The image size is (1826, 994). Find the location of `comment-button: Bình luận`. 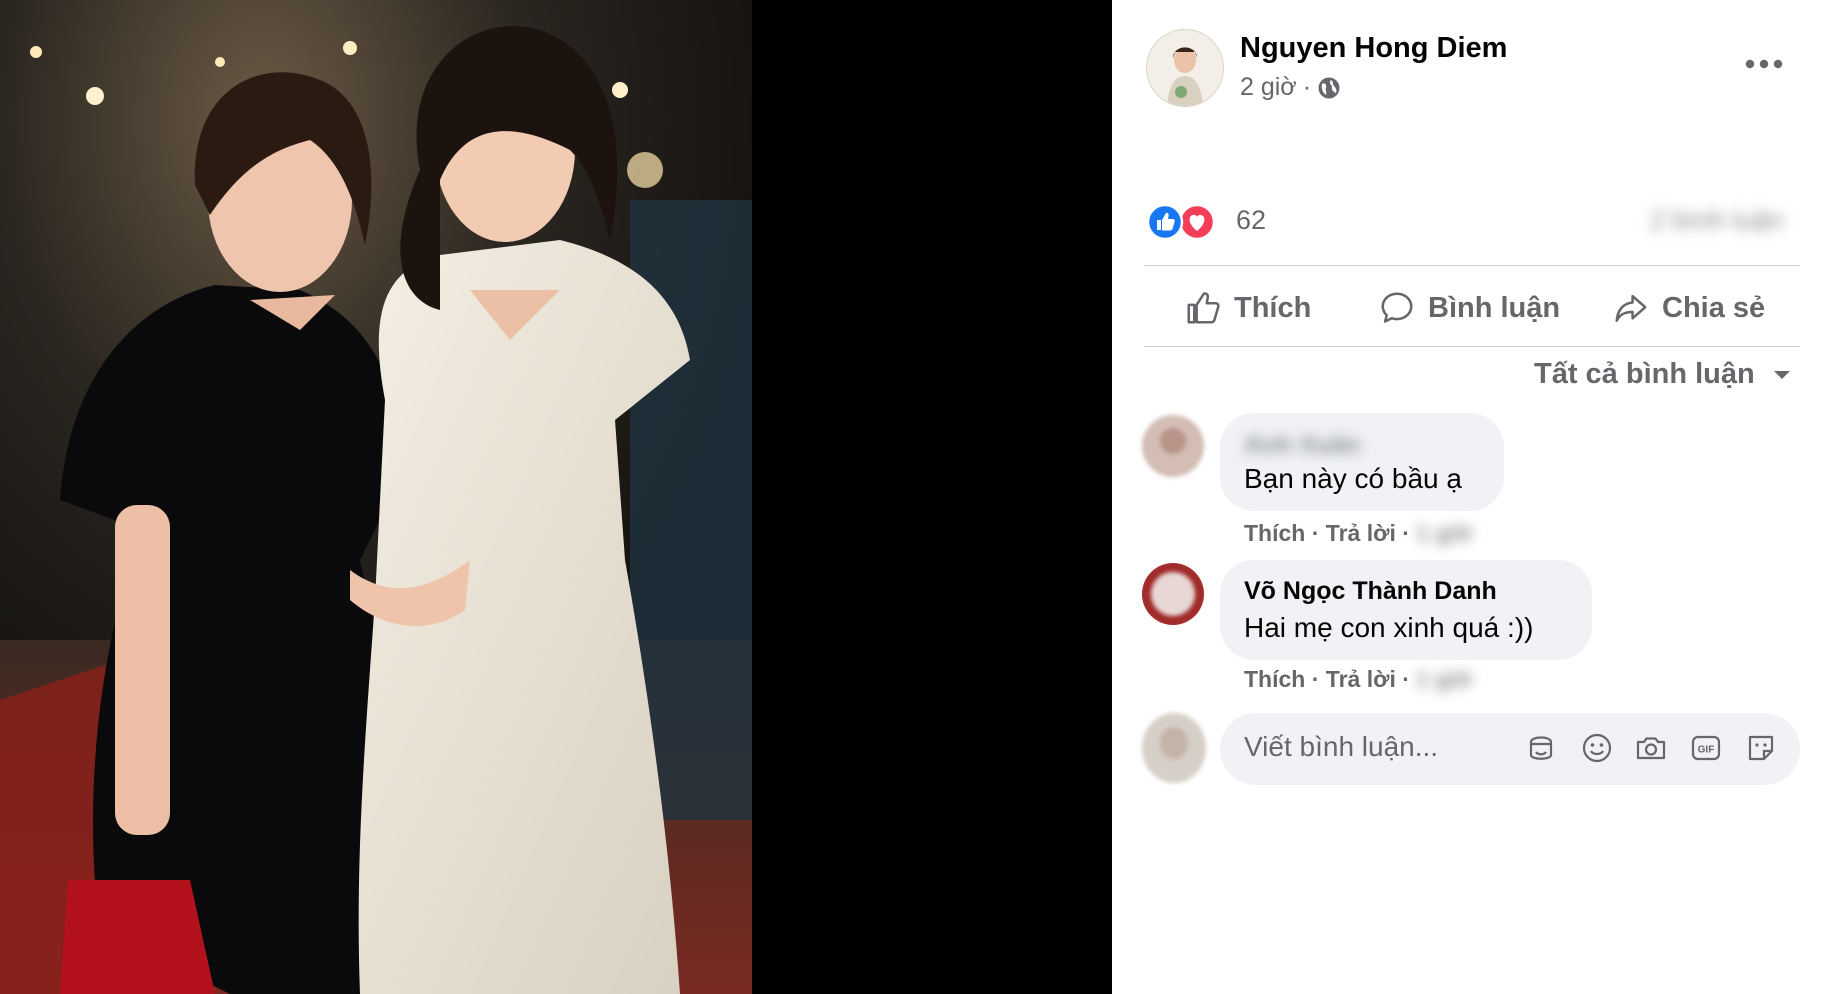

comment-button: Bình luận is located at coordinates (1469, 308).